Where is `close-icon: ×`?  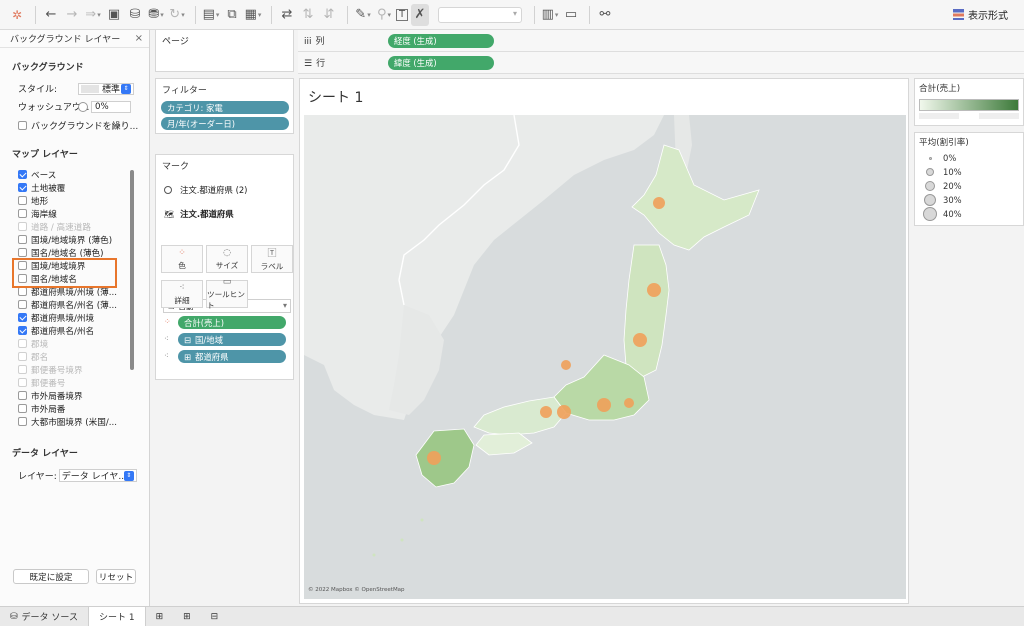
close-icon: × is located at coordinates (139, 38).